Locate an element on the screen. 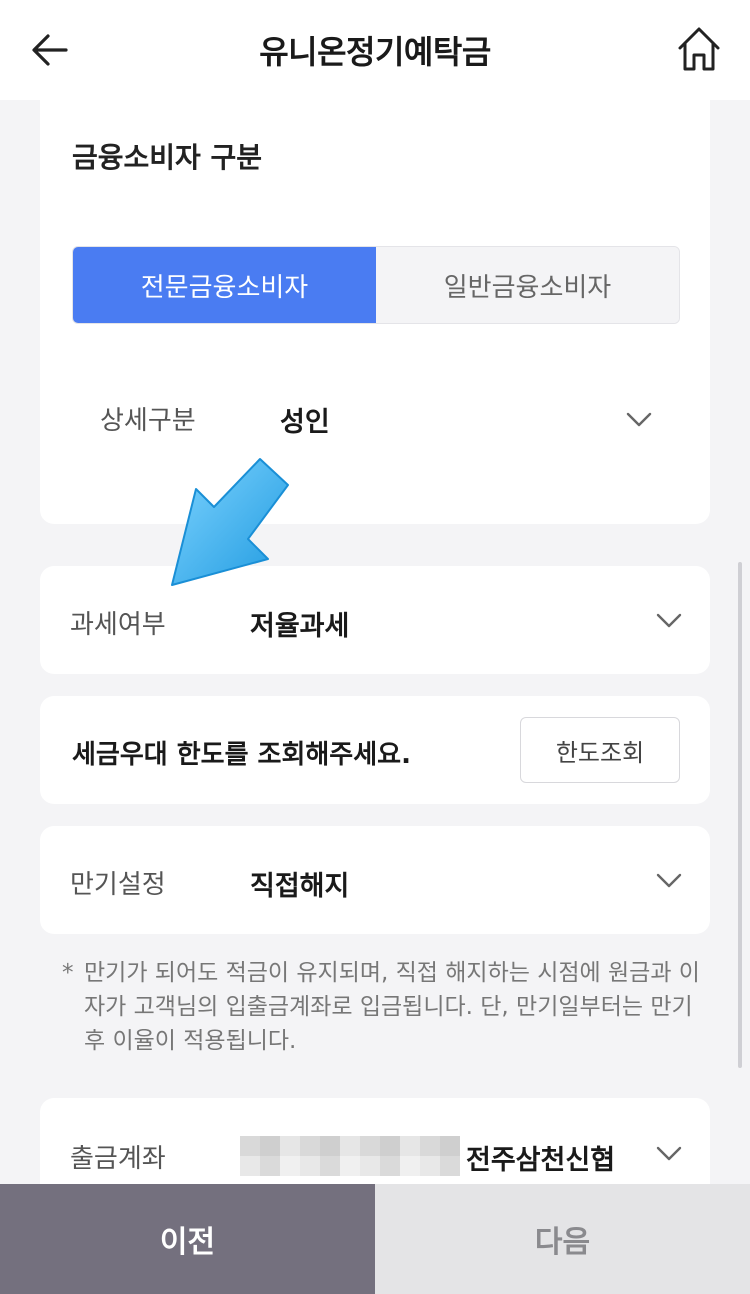 The height and width of the screenshot is (1294, 750). page-title: 유니온정기예탁금 is located at coordinates (375, 52).